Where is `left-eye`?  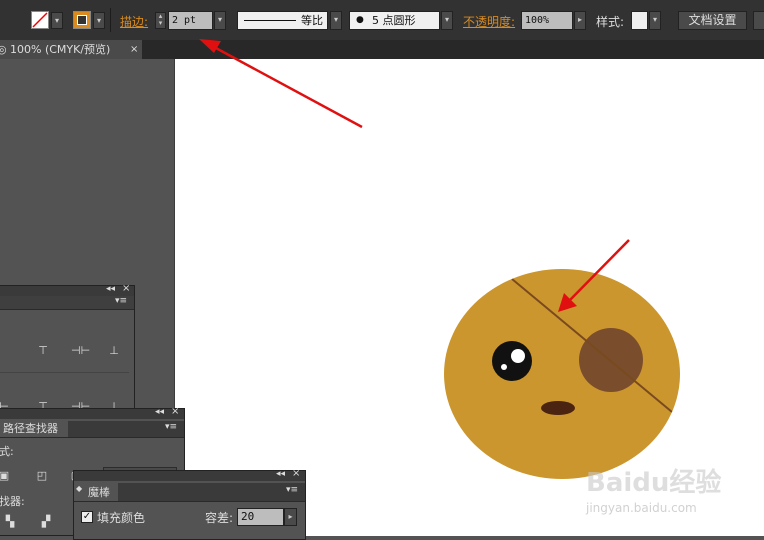 left-eye is located at coordinates (512, 361).